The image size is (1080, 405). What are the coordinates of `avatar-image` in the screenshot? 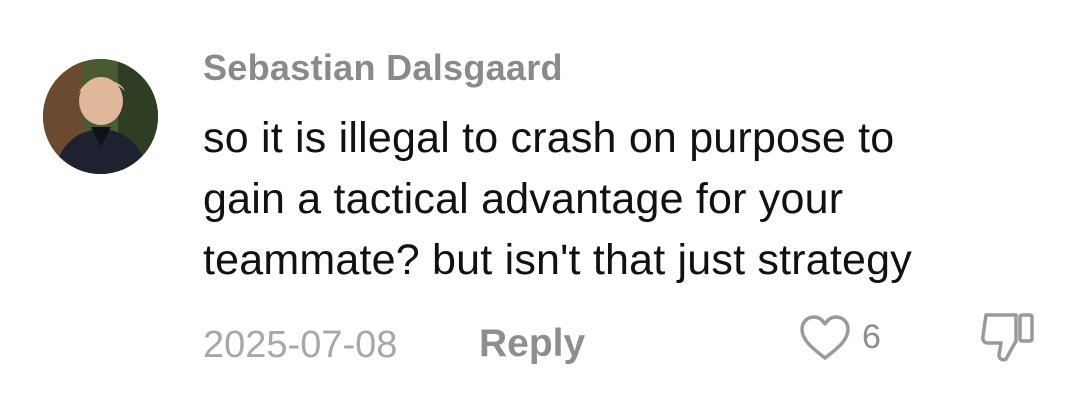 It's located at (100, 116).